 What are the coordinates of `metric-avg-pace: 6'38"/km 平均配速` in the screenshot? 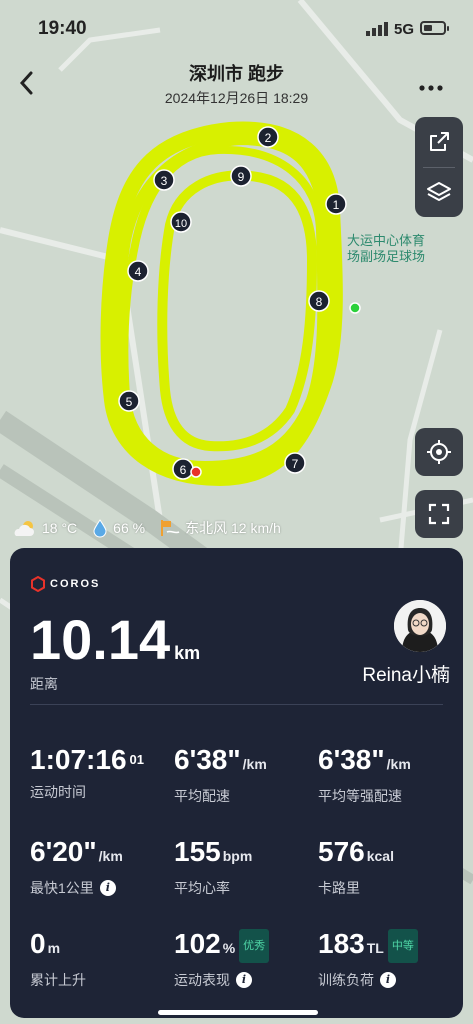 It's located at (220, 775).